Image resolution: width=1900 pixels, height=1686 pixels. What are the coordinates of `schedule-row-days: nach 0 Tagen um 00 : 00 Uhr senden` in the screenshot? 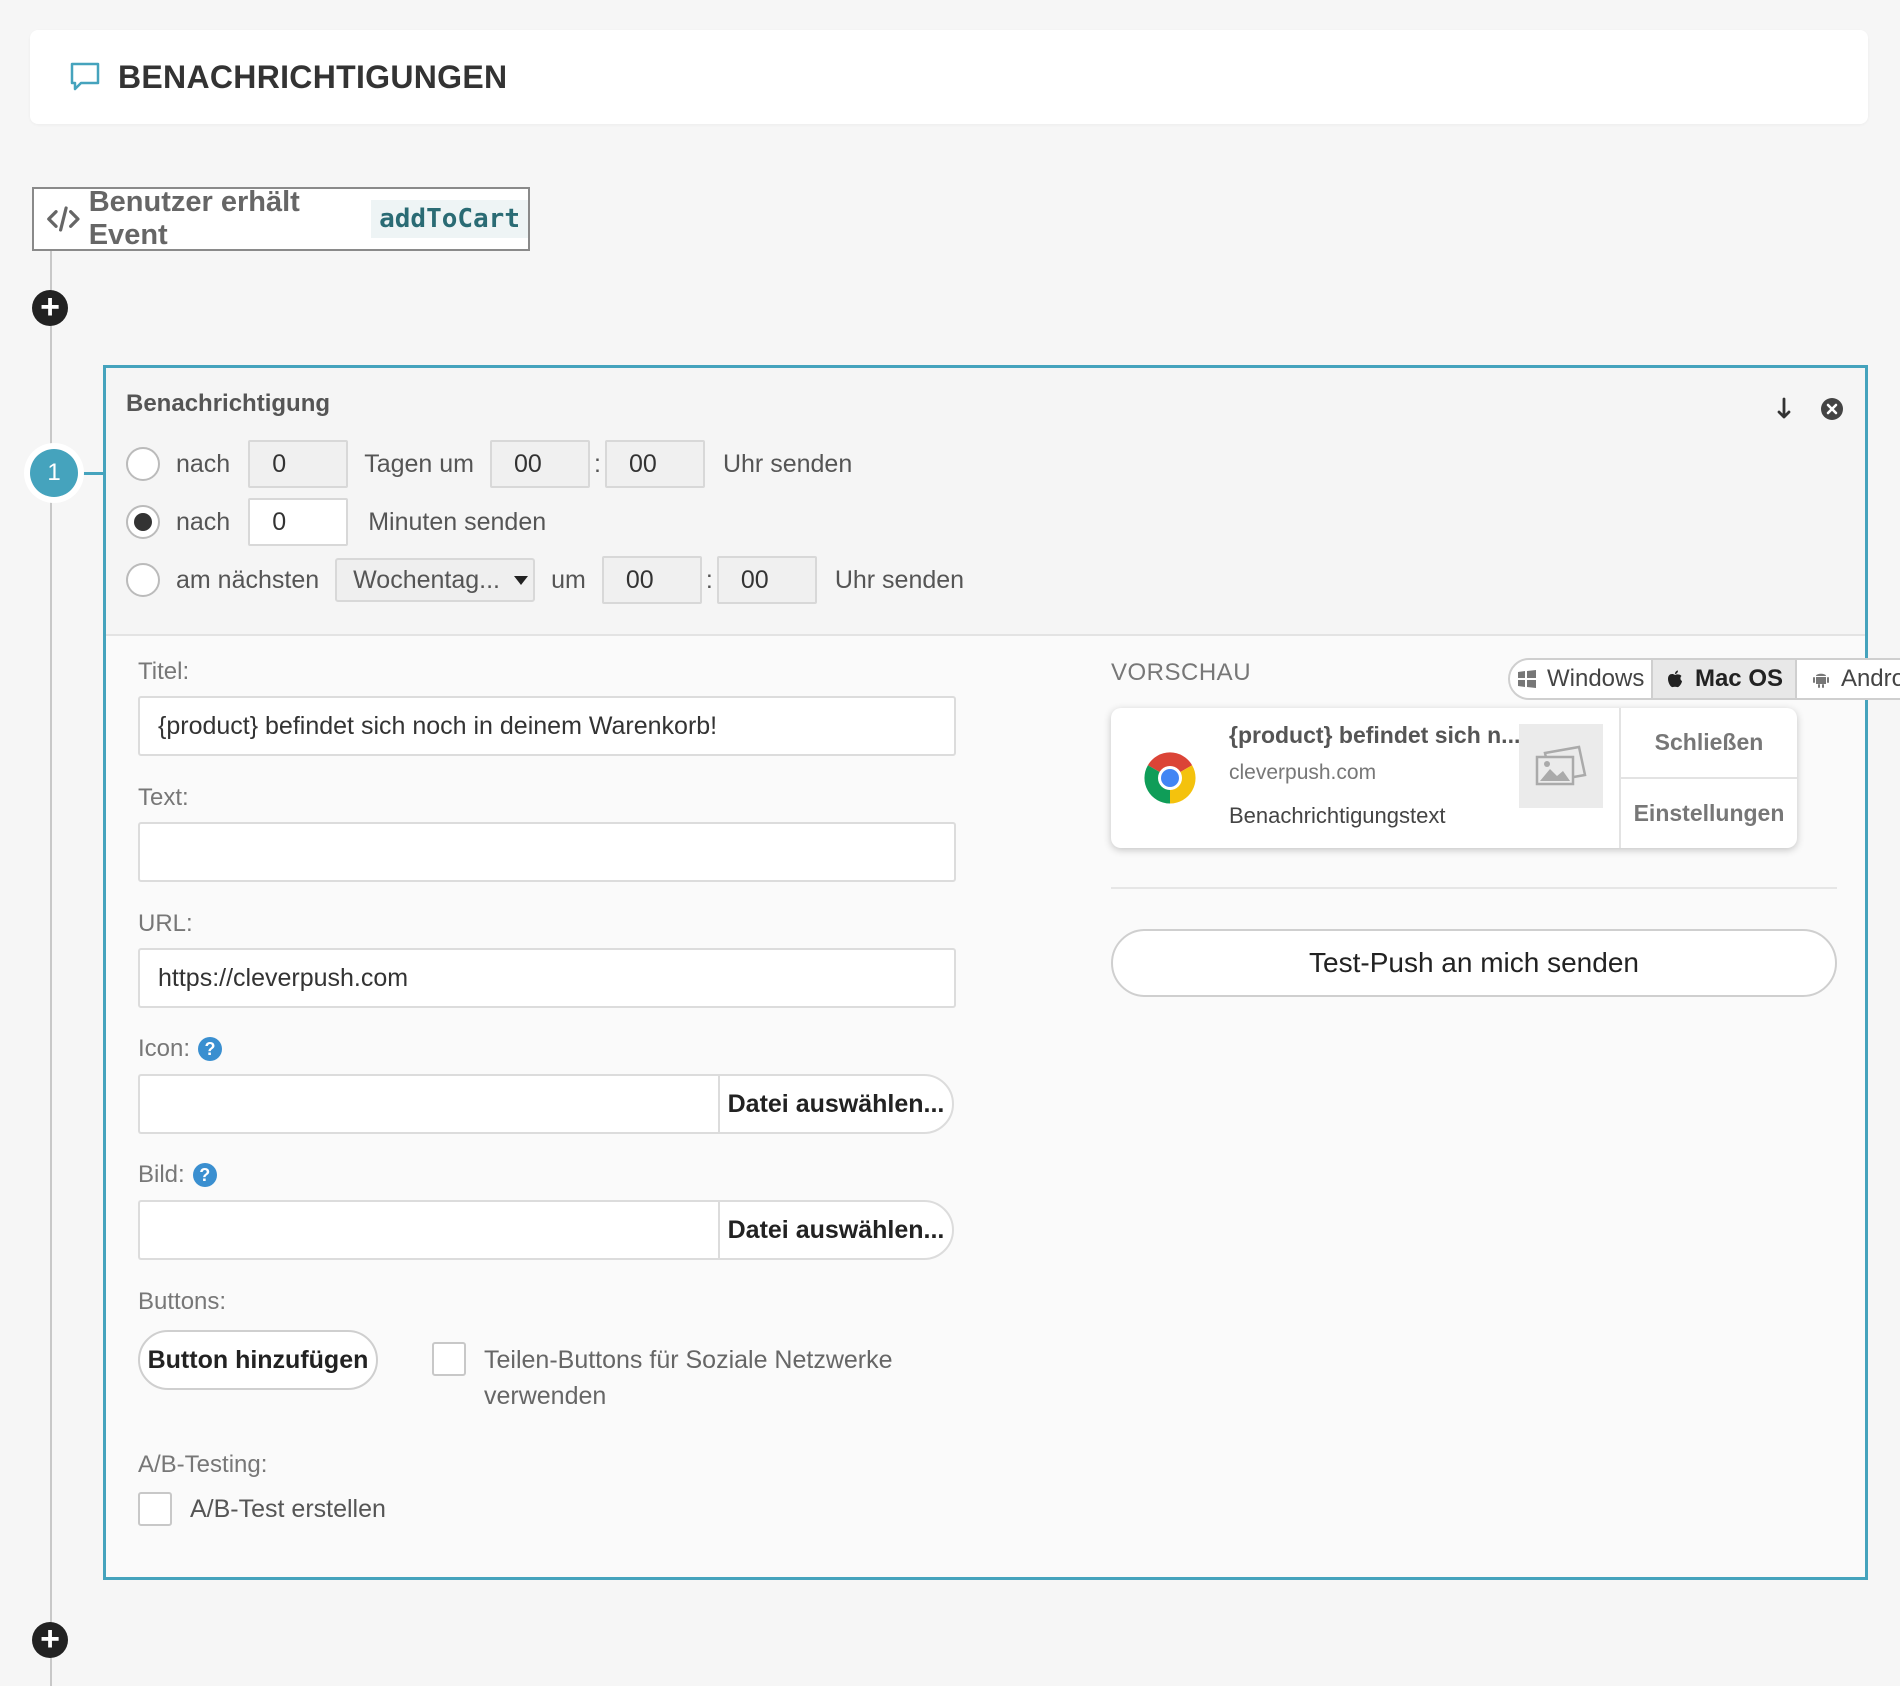 It's located at (489, 464).